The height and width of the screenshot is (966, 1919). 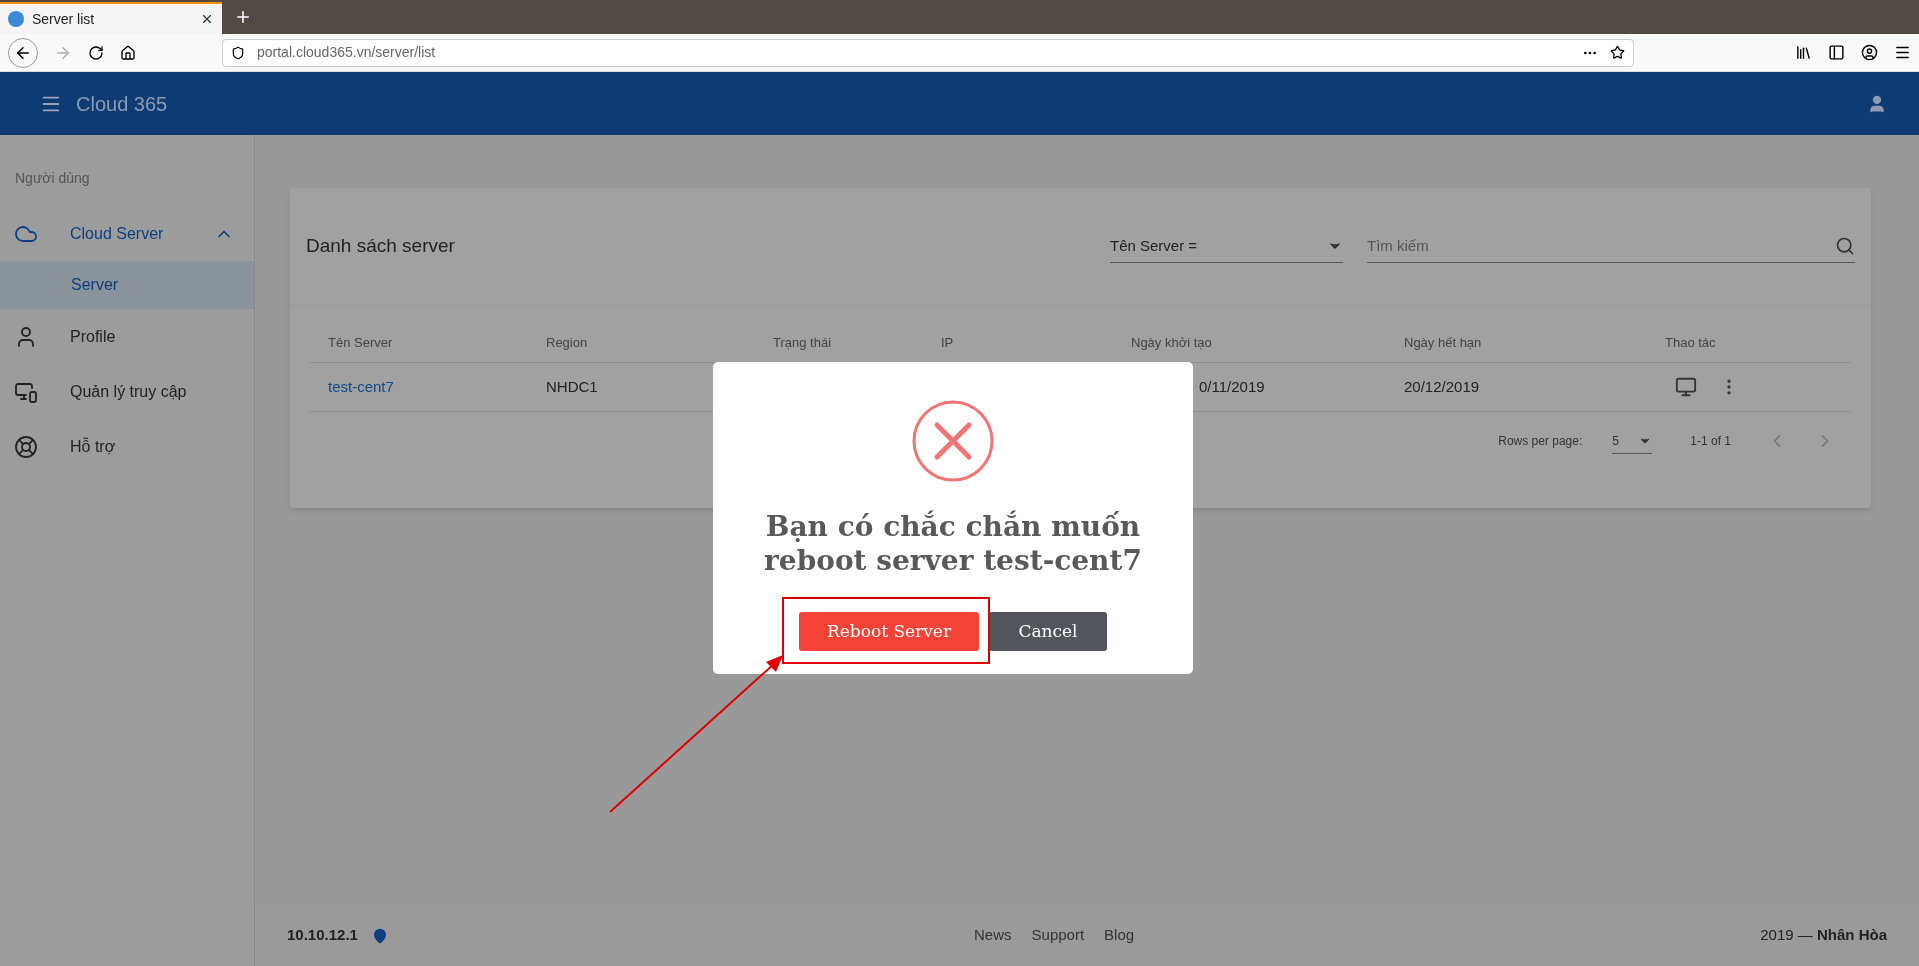 What do you see at coordinates (127, 446) in the screenshot?
I see `sidebar-item: Hỗ trợ` at bounding box center [127, 446].